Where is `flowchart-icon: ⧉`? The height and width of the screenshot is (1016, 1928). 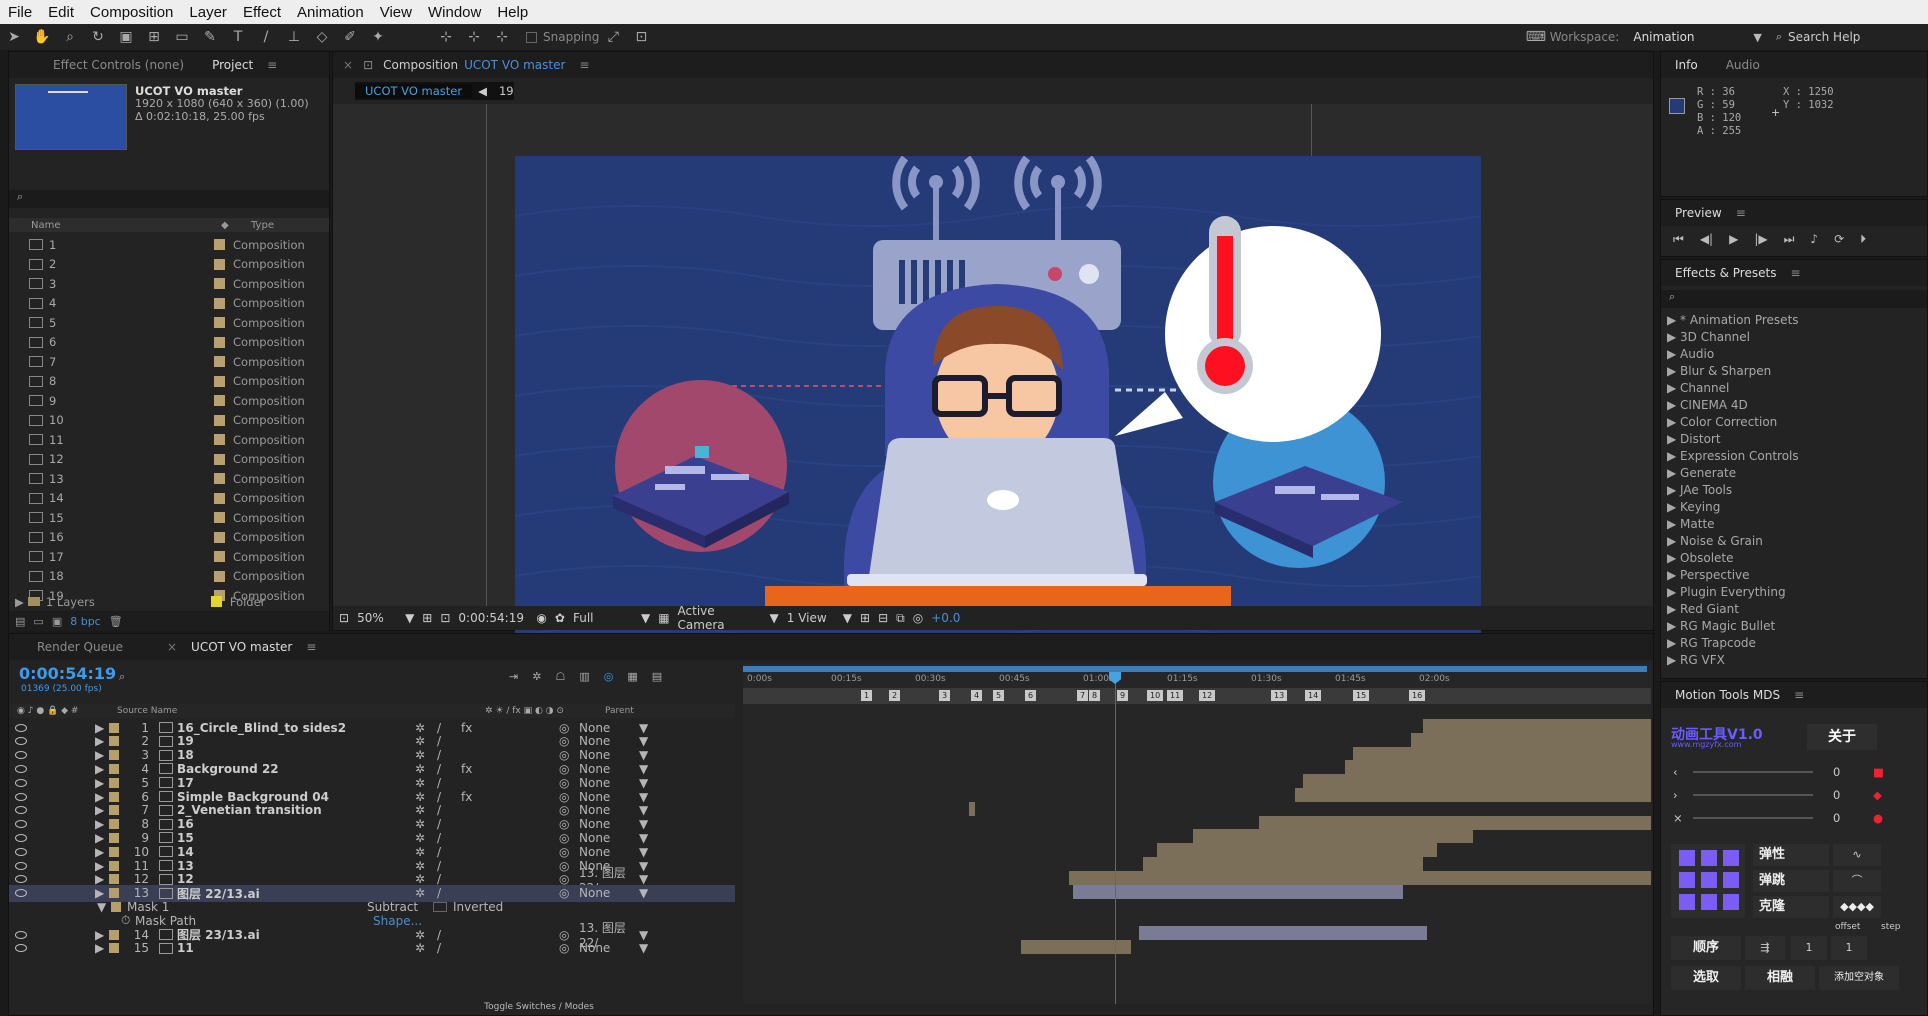
flowchart-icon: ⧉ is located at coordinates (900, 618).